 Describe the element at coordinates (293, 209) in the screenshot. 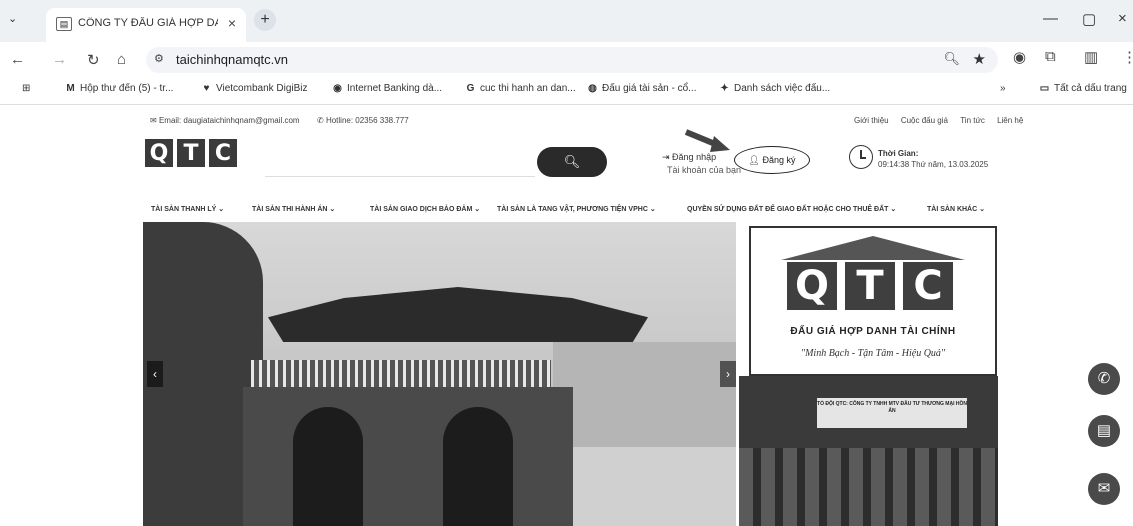

I see `menu-tai-san-thi-hanh-an: TÀI SẢN THI HÀNH ÁN ⌄` at that location.